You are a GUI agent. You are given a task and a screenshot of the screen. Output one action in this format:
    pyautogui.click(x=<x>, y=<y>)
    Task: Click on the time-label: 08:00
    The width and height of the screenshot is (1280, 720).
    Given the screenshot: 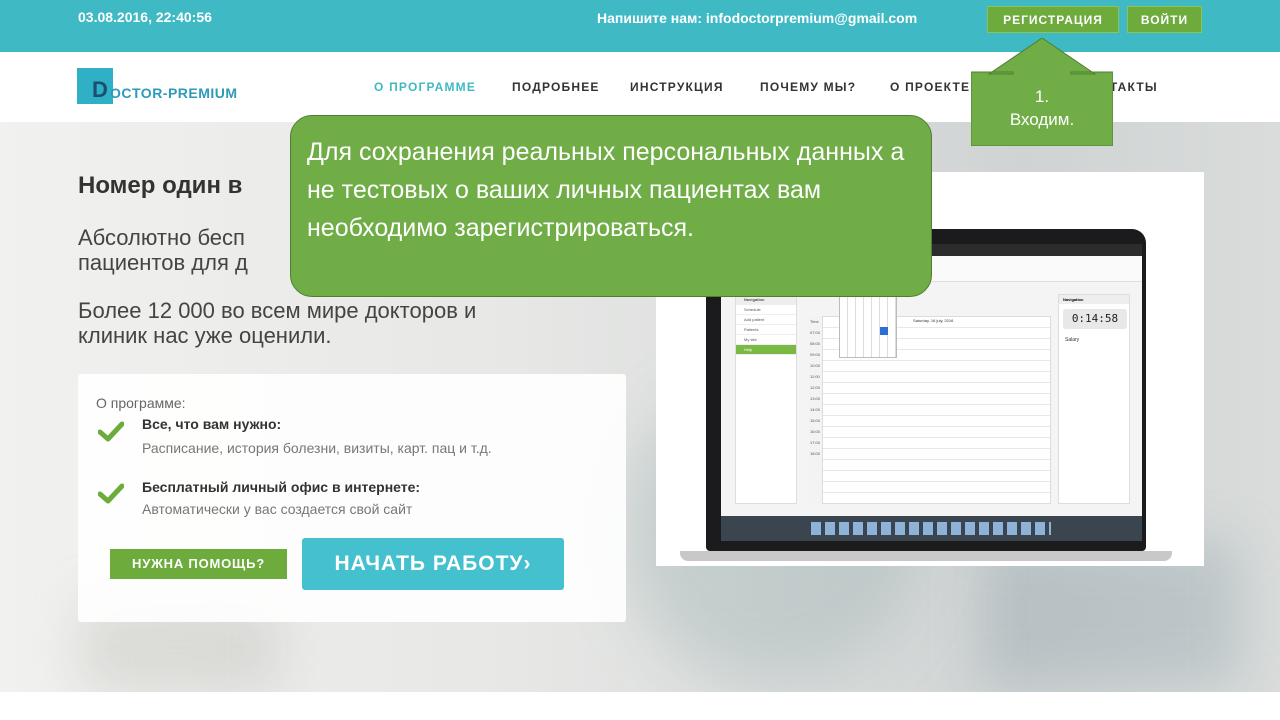 What is the action you would take?
    pyautogui.click(x=815, y=343)
    